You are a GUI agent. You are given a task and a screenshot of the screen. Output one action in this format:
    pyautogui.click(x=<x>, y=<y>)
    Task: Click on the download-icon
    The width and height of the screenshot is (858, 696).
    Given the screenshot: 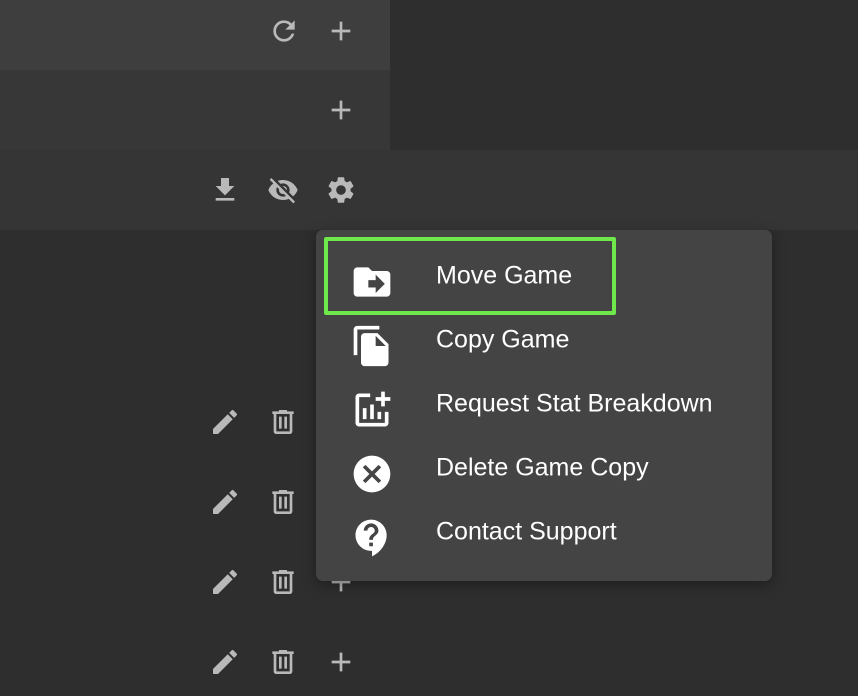 What is the action you would take?
    pyautogui.click(x=225, y=190)
    